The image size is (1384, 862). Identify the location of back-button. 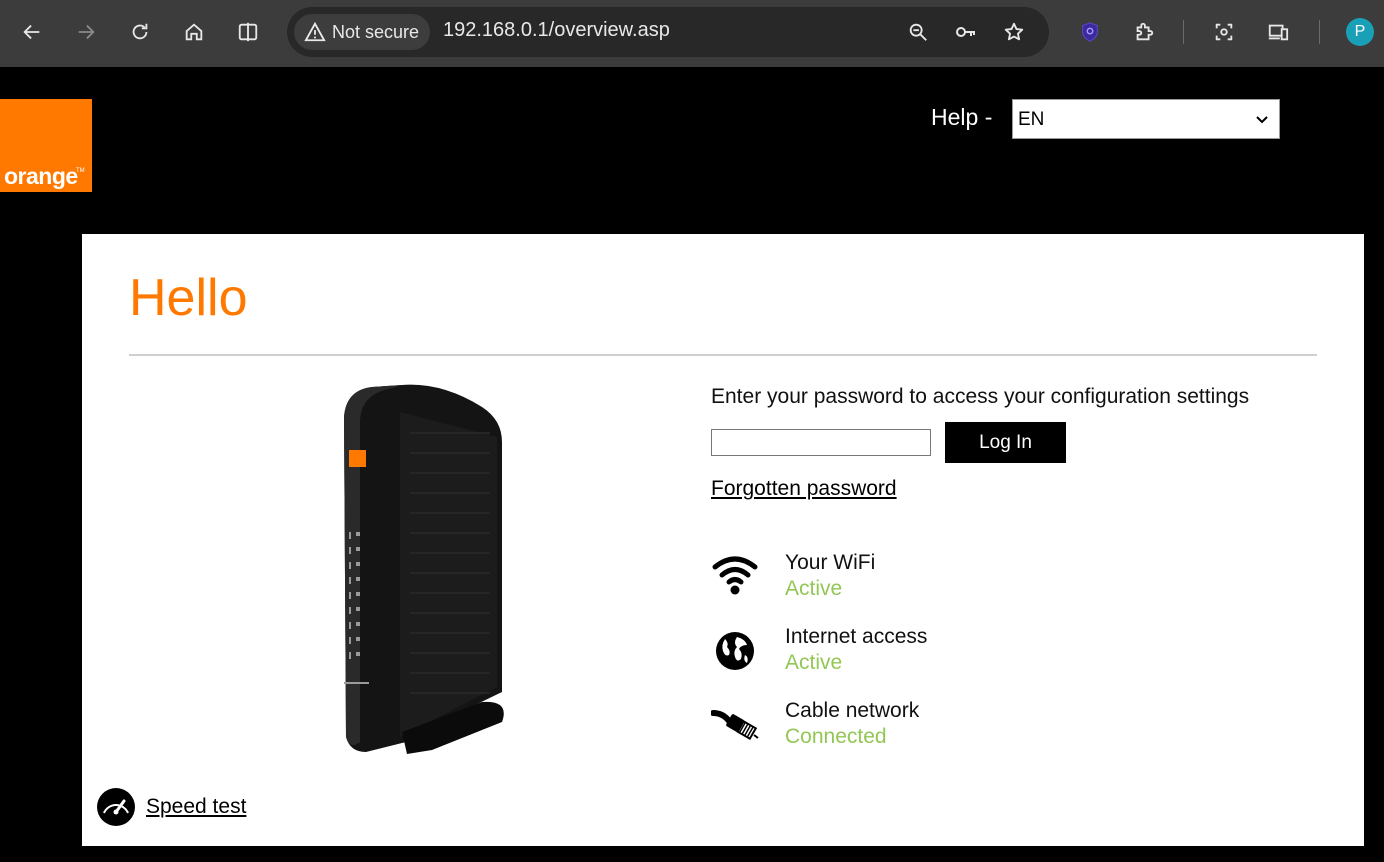
(32, 32).